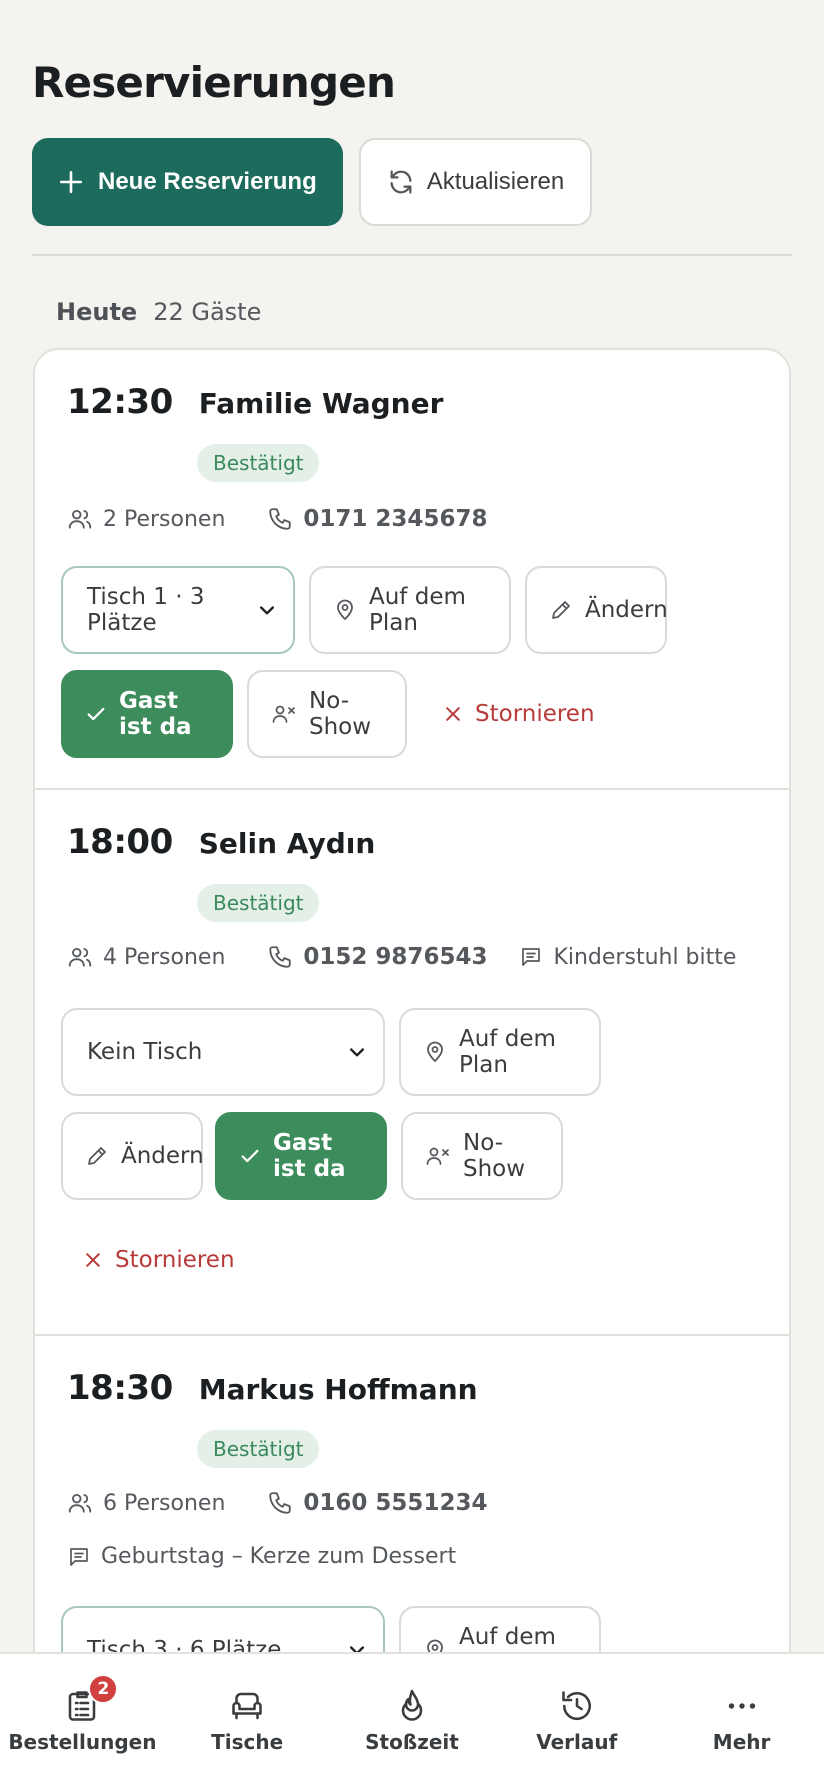 The width and height of the screenshot is (824, 1784). Describe the element at coordinates (146, 610) in the screenshot. I see `table-select-value: Tisch 1 · 3 Plätze` at that location.